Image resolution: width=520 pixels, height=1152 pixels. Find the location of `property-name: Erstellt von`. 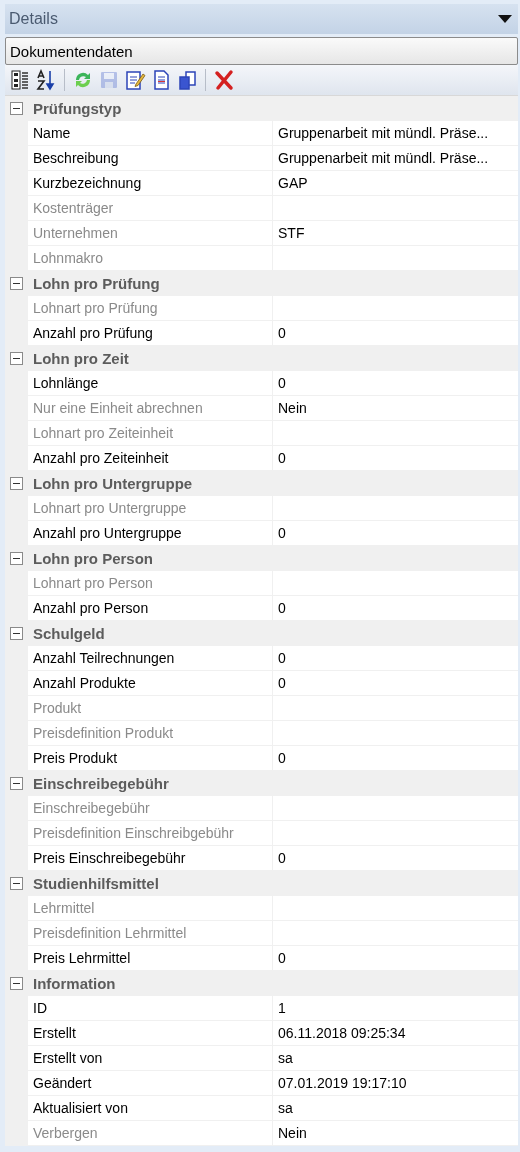

property-name: Erstellt von is located at coordinates (150, 1058).